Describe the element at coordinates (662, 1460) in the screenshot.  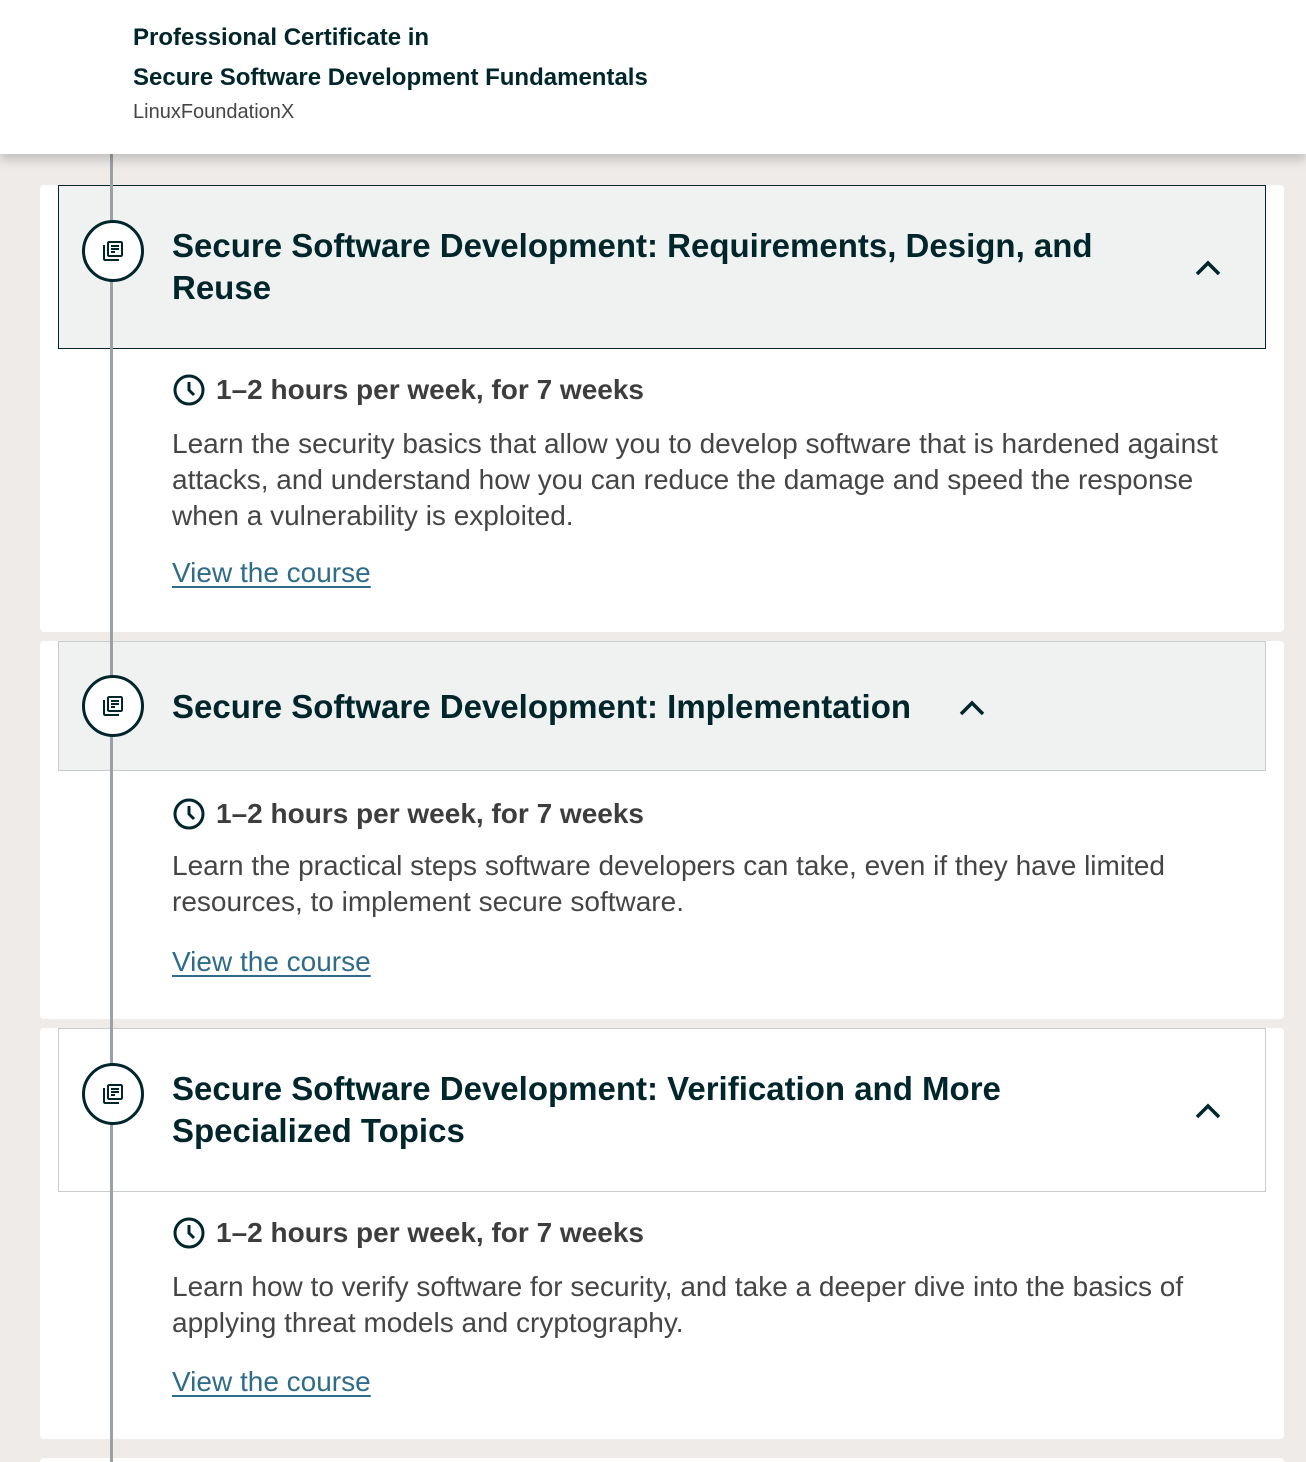
I see `course-card-partial` at that location.